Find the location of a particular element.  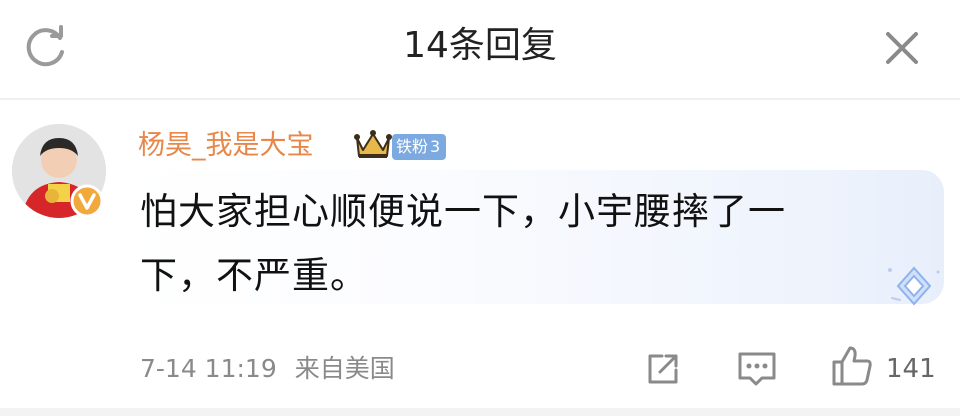

comment-icon is located at coordinates (757, 369).